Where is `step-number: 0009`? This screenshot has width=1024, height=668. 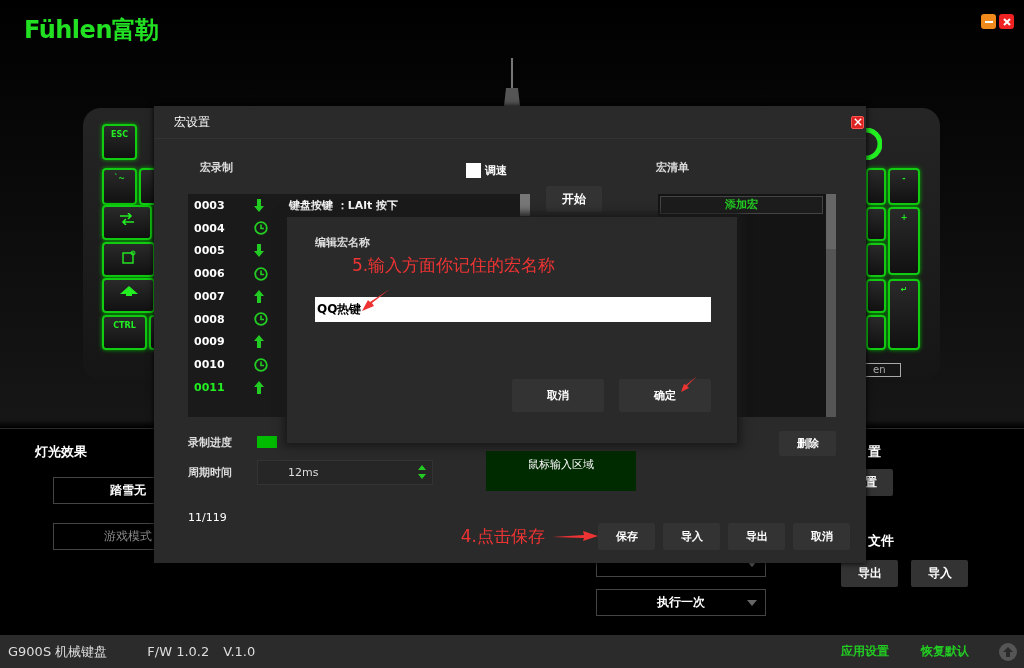 step-number: 0009 is located at coordinates (221, 342).